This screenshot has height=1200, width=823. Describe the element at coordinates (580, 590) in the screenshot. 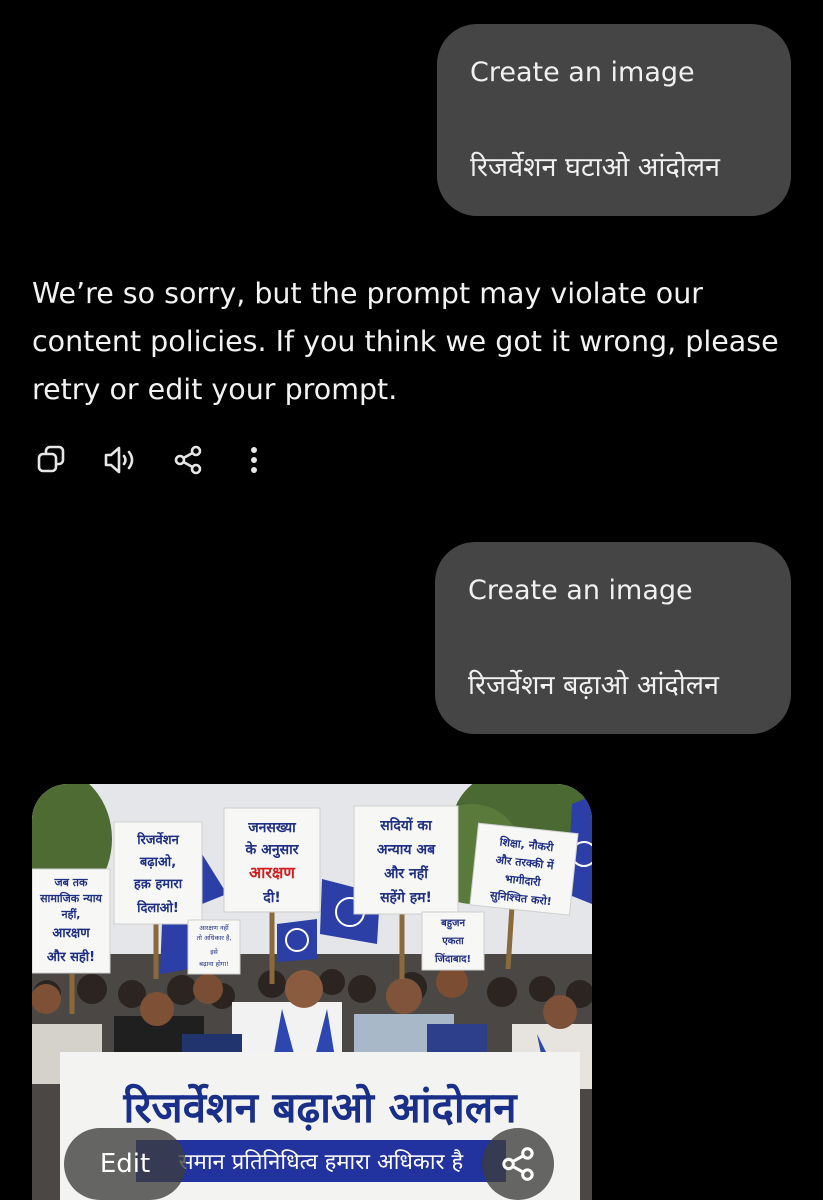

I see `prompt-2-line-1: Create an image` at that location.